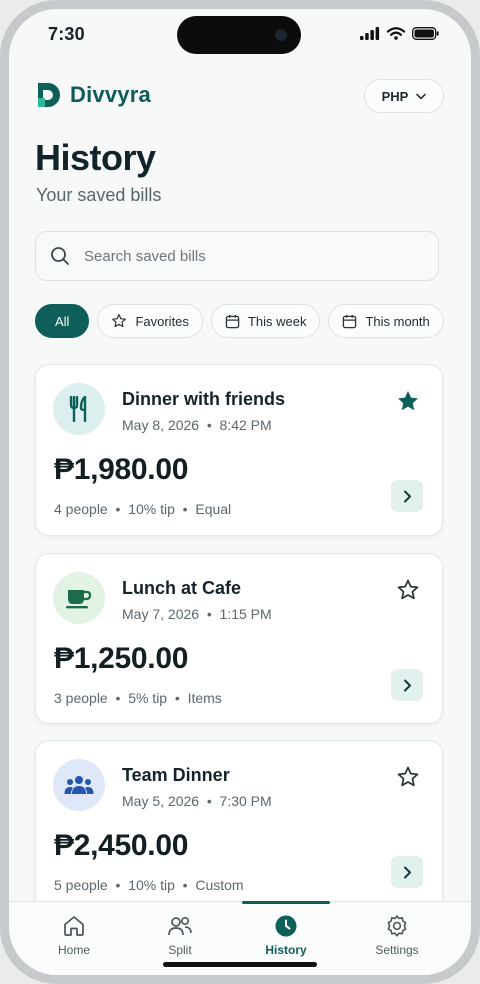 Image resolution: width=480 pixels, height=984 pixels. Describe the element at coordinates (66, 34) in the screenshot. I see `status-time: 7:30` at that location.